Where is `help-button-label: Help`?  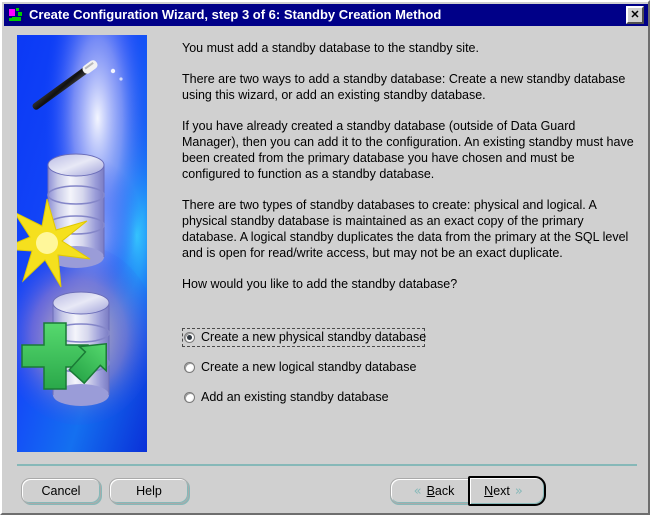
help-button-label: Help is located at coordinates (149, 491).